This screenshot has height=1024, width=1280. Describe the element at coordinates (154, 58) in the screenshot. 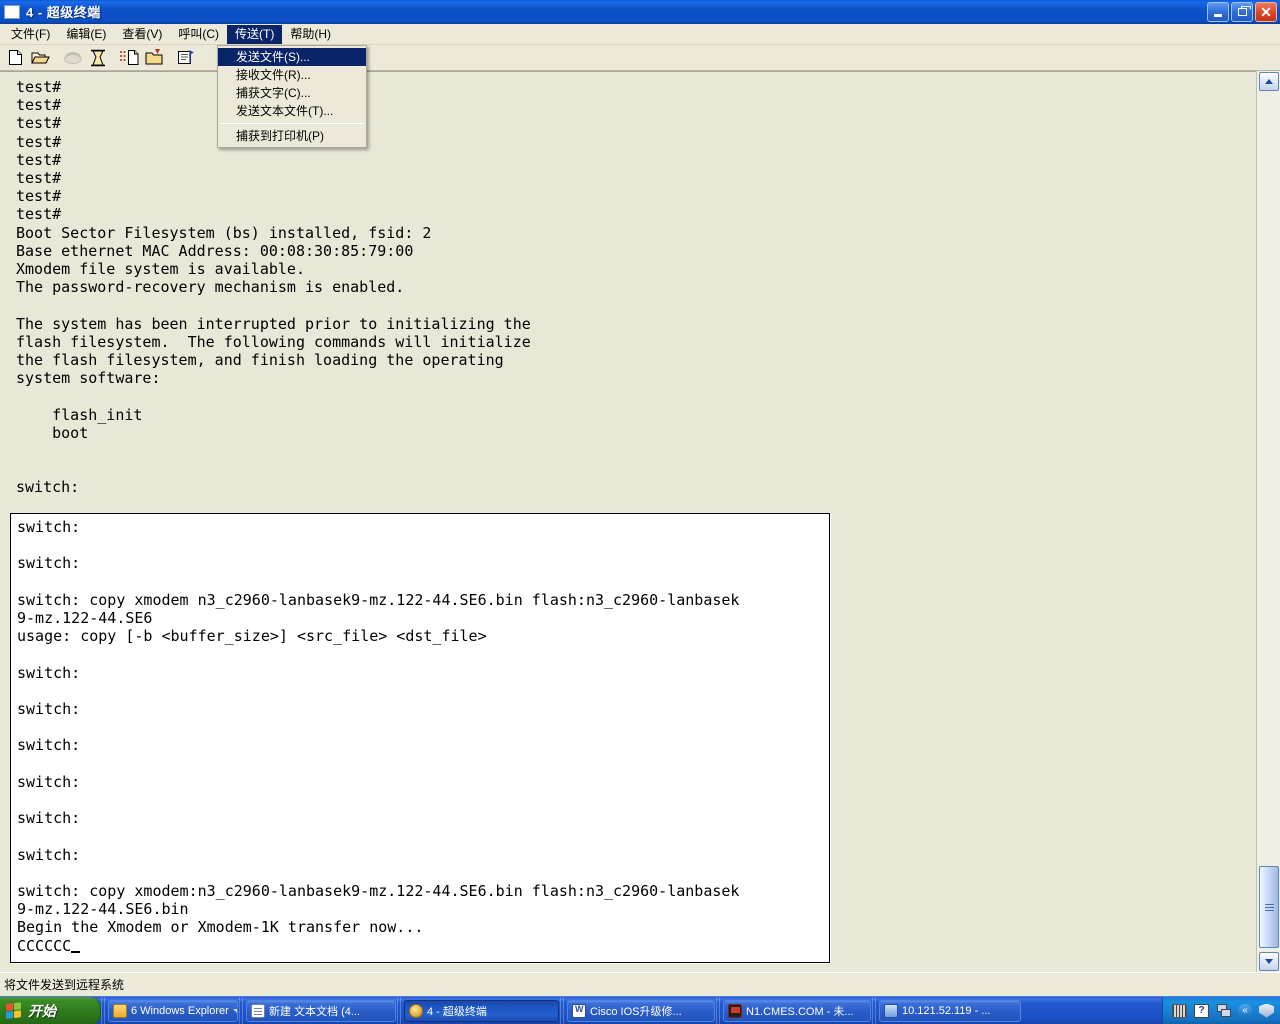

I see `receive-file-button` at that location.